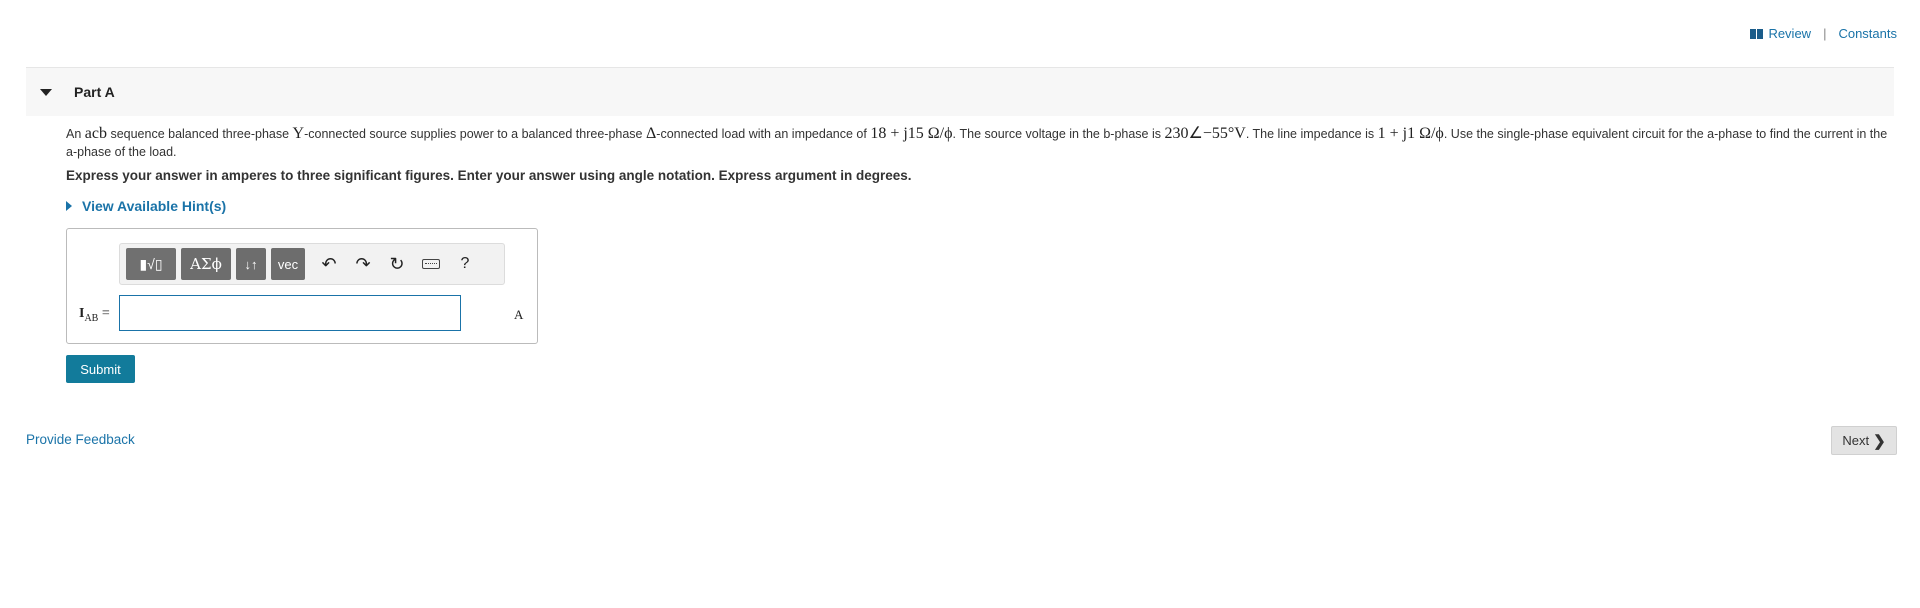 The image size is (1920, 608). Describe the element at coordinates (154, 206) in the screenshot. I see `view-hints-label: View Available Hint(s)` at that location.